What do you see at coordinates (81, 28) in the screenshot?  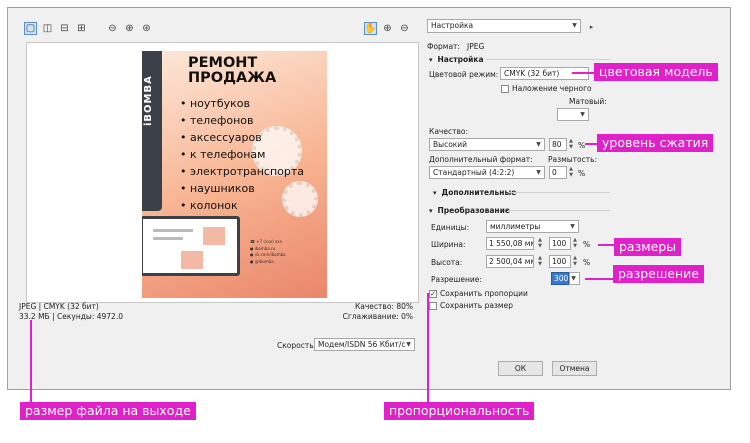 I see `quad-view-icon: ⊞` at bounding box center [81, 28].